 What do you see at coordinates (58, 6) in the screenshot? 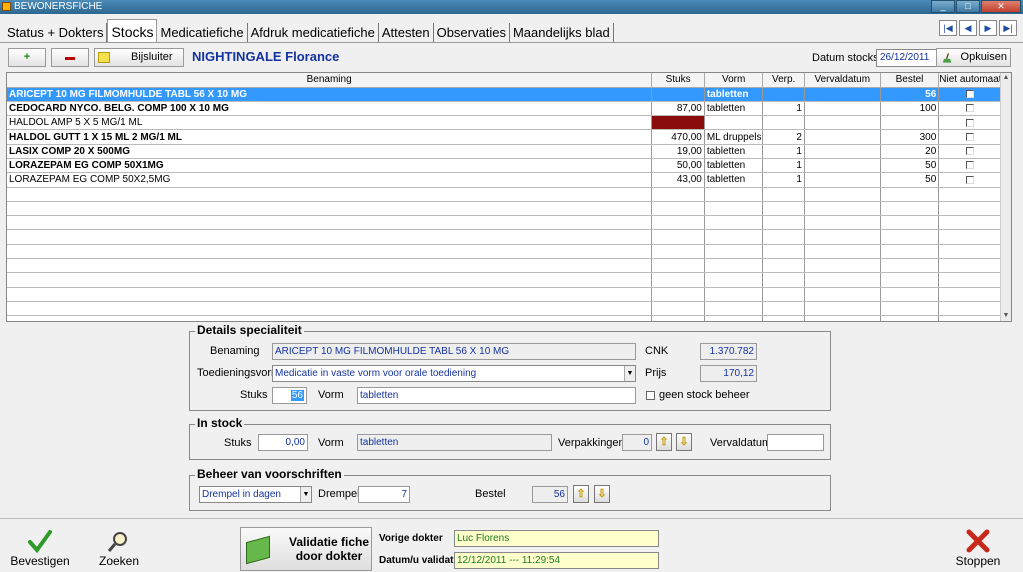
I see `window-title: BEWONERSFICHE` at bounding box center [58, 6].